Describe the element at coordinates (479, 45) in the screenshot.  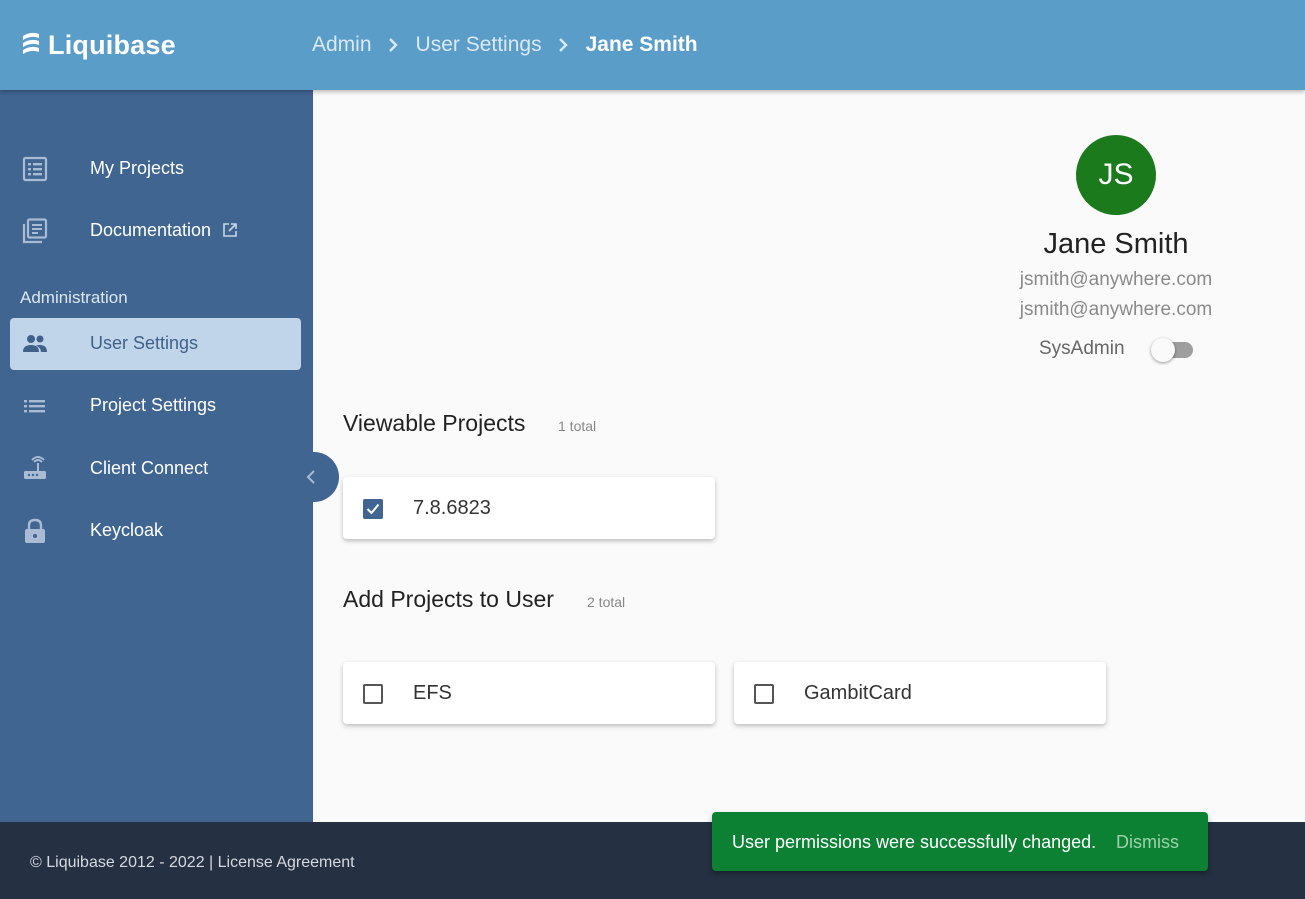
I see `breadcrumb-user-settings: User Settings` at that location.